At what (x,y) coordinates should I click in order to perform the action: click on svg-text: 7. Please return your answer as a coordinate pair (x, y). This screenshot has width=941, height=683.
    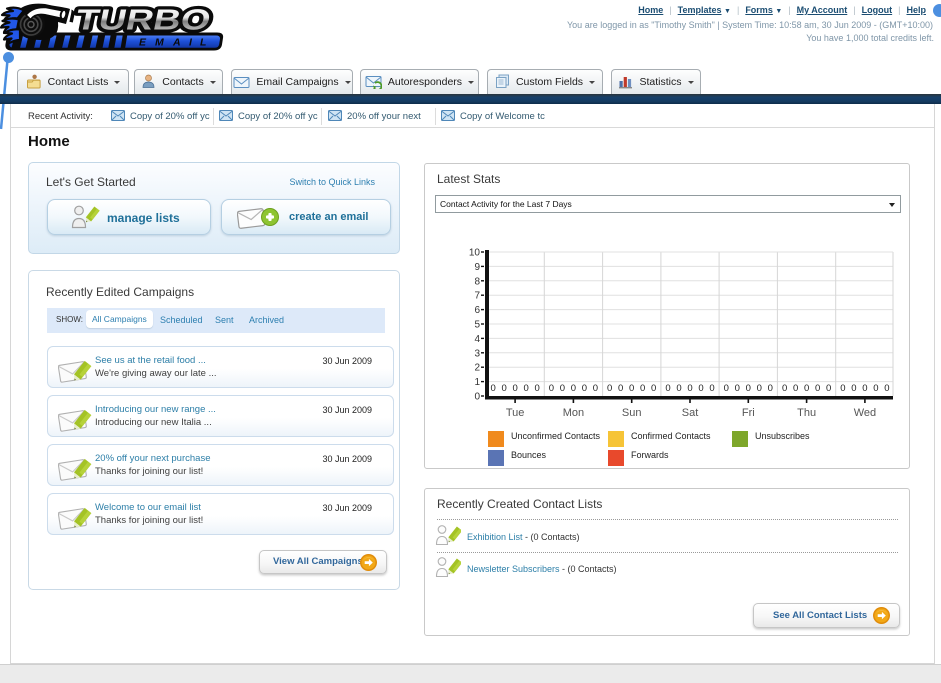
    Looking at the image, I should click on (477, 296).